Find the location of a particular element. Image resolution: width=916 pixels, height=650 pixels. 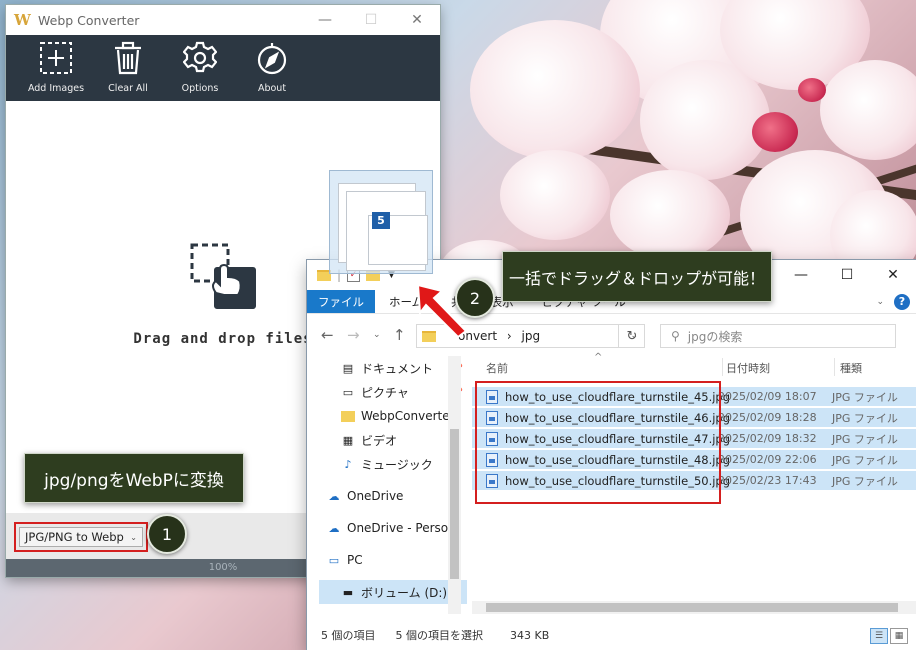

file-date: 2025/02/09 18:07 is located at coordinates (767, 396).